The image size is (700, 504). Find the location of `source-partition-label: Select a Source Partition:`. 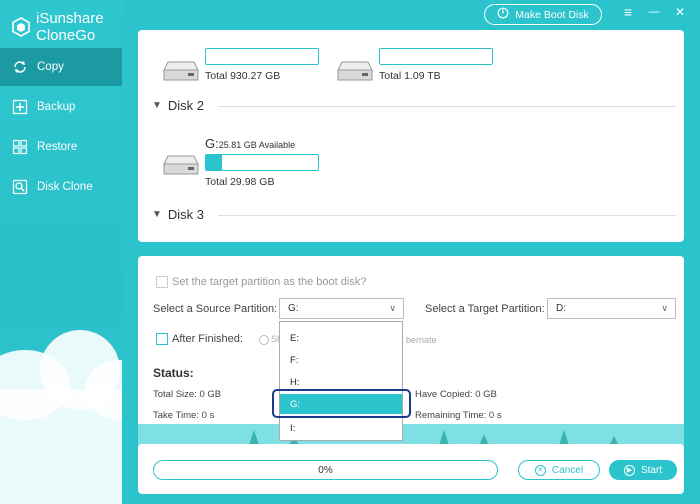

source-partition-label: Select a Source Partition: is located at coordinates (215, 309).